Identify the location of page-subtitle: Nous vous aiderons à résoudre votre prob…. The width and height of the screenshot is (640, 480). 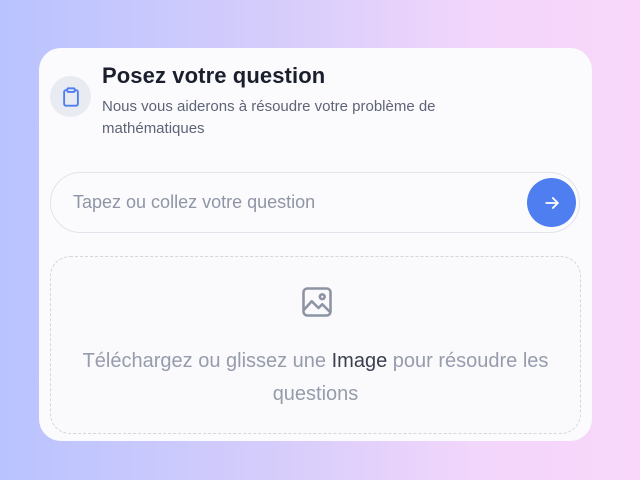
(269, 117).